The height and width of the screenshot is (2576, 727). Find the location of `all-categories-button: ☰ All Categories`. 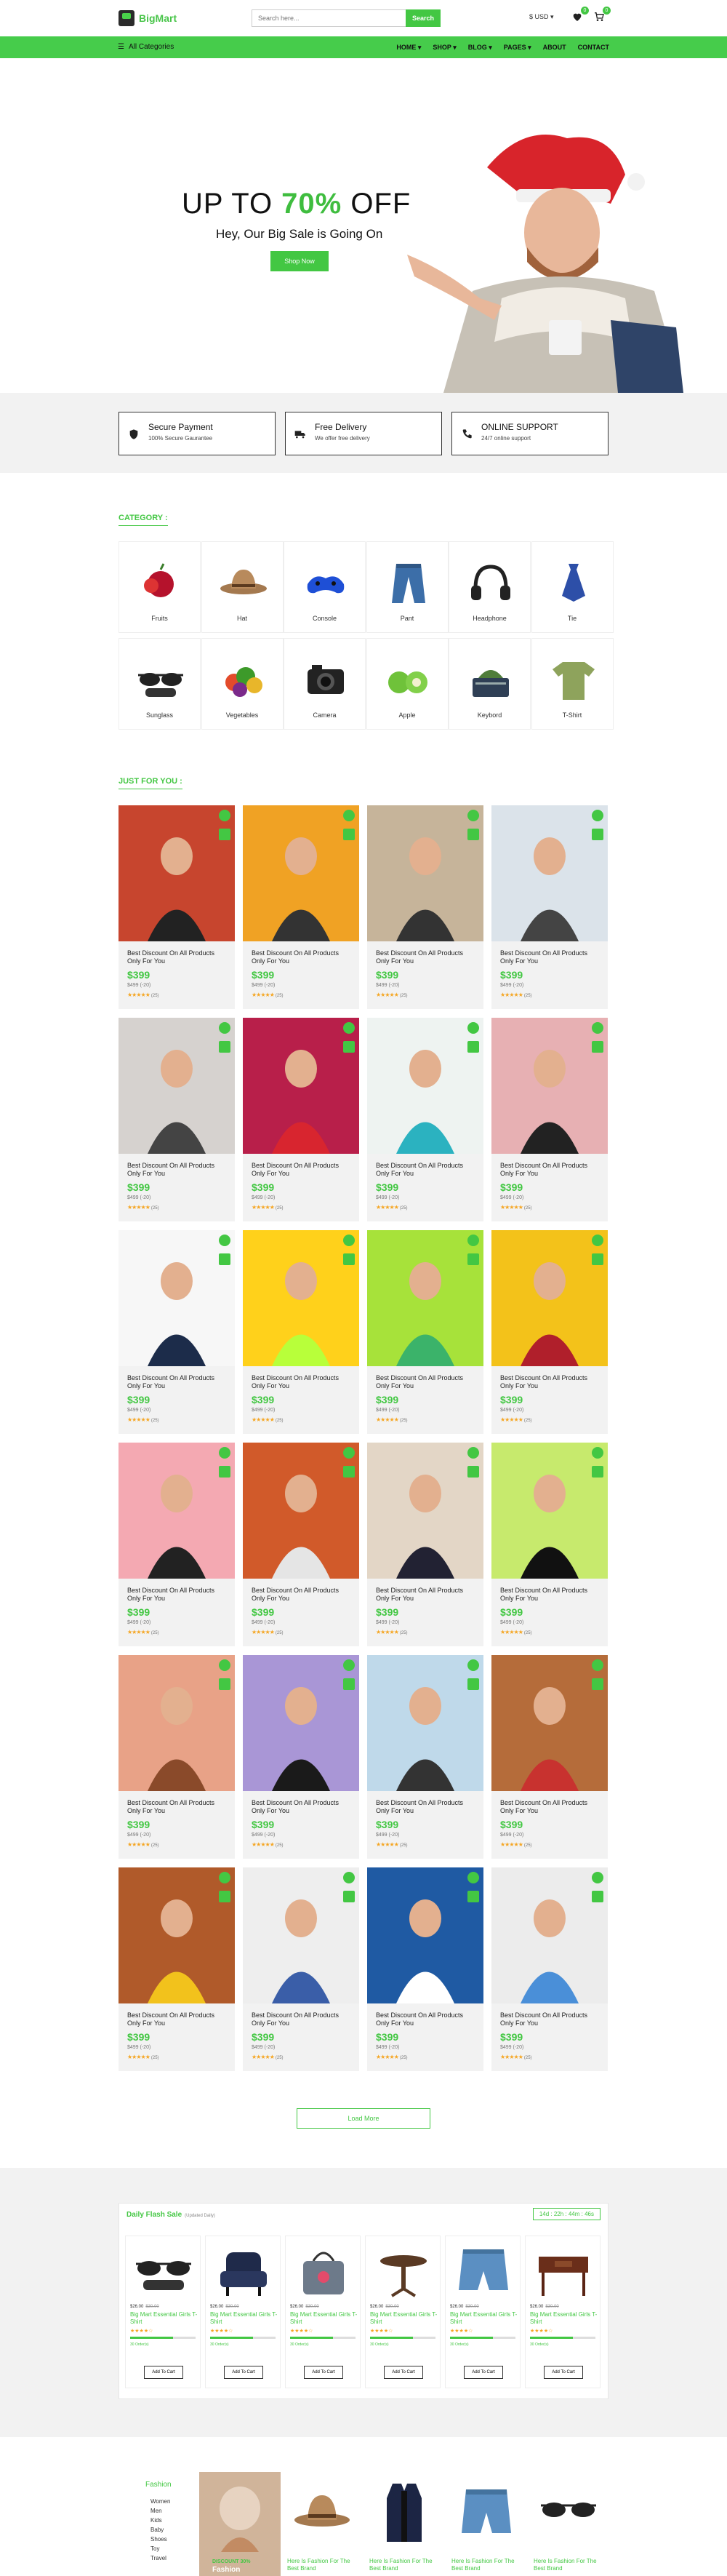

all-categories-button: ☰ All Categories is located at coordinates (146, 47).